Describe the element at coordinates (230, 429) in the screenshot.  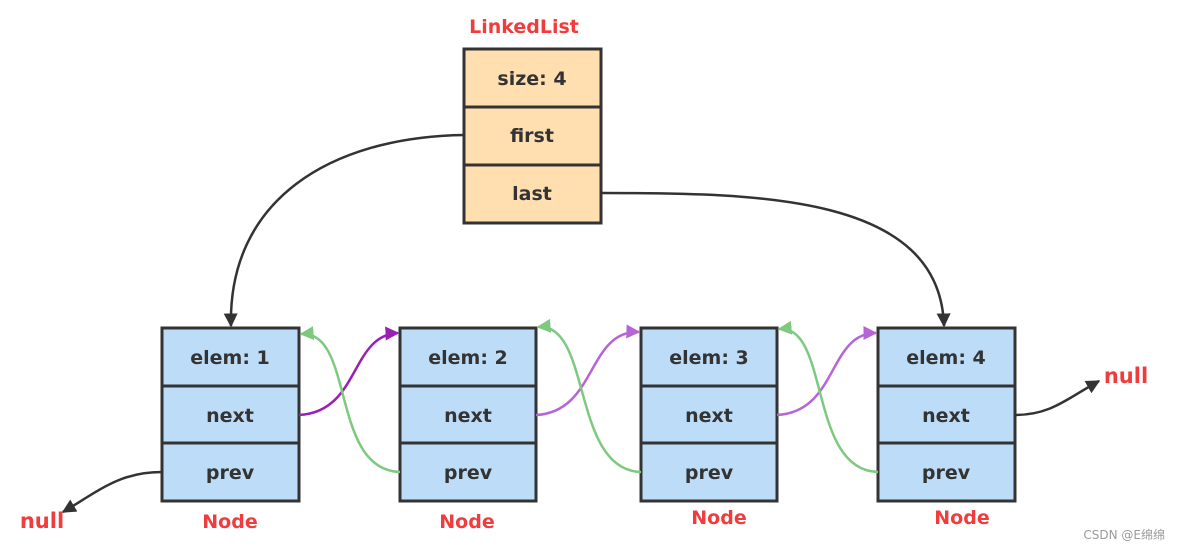
I see `node-1: elem: 1 next prev Node` at that location.